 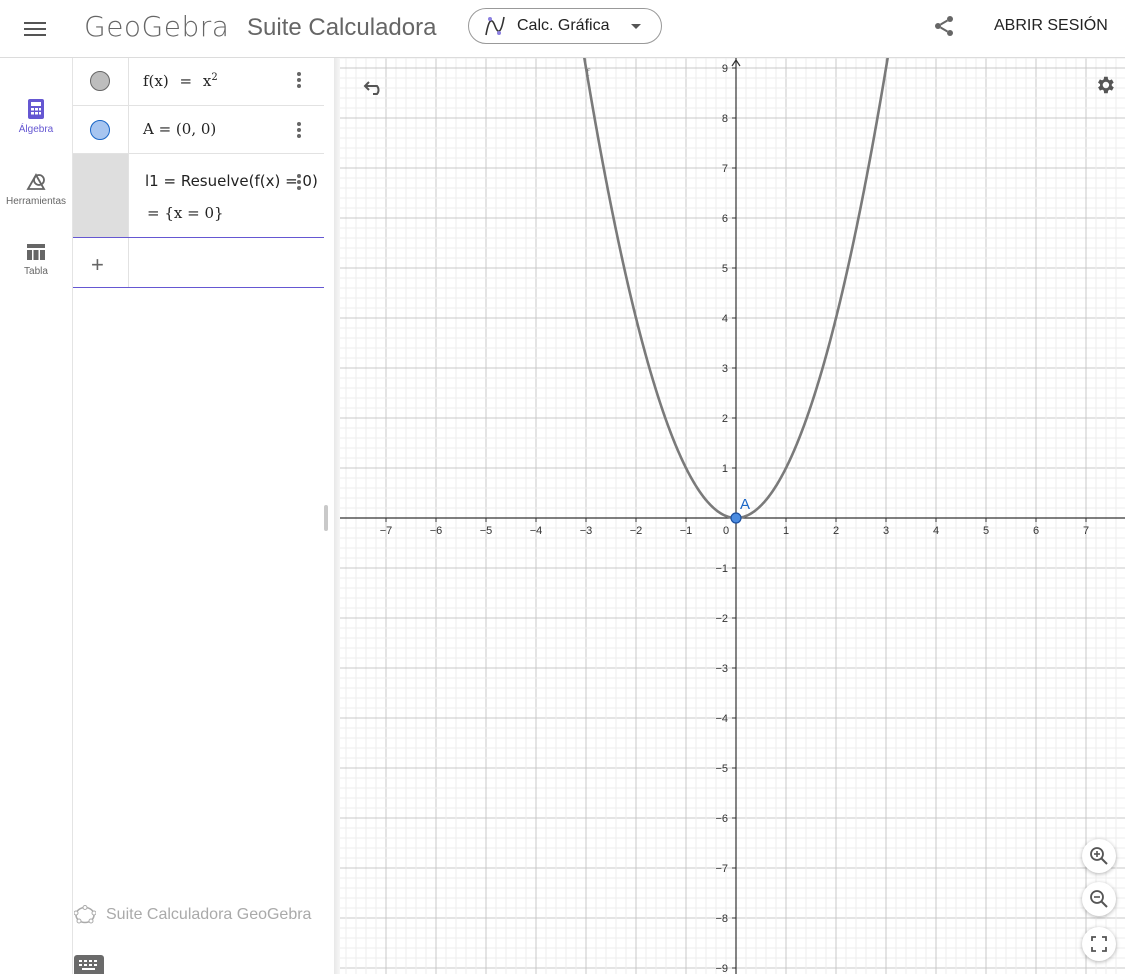 I want to click on algebra-input-row: +, so click(x=198, y=263).